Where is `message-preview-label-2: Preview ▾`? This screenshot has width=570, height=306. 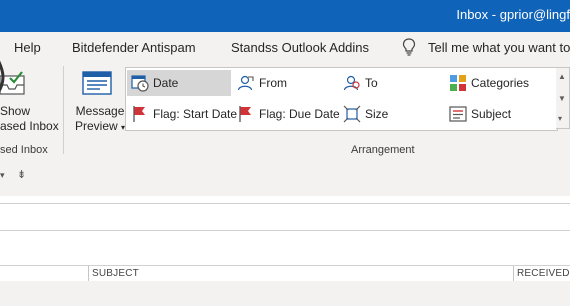
message-preview-label-2: Preview ▾ is located at coordinates (100, 127).